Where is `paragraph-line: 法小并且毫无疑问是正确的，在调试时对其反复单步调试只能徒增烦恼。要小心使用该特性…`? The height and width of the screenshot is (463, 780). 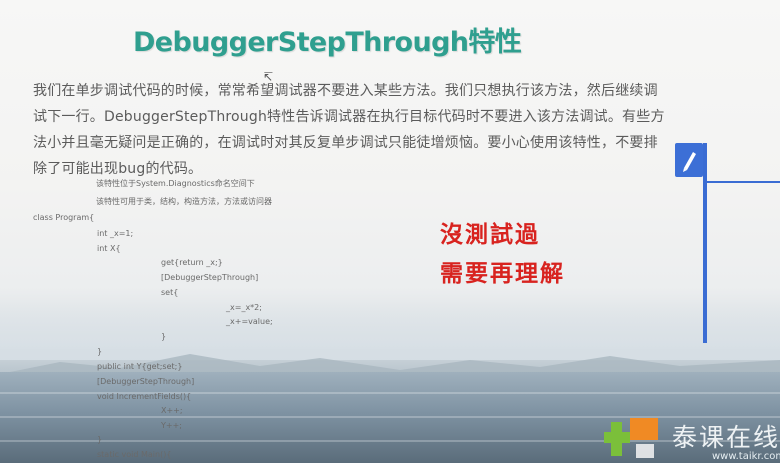 paragraph-line: 法小并且毫无疑问是正确的，在调试时对其反复单步调试只能徒增烦恼。要小心使用该特性… is located at coordinates (345, 143).